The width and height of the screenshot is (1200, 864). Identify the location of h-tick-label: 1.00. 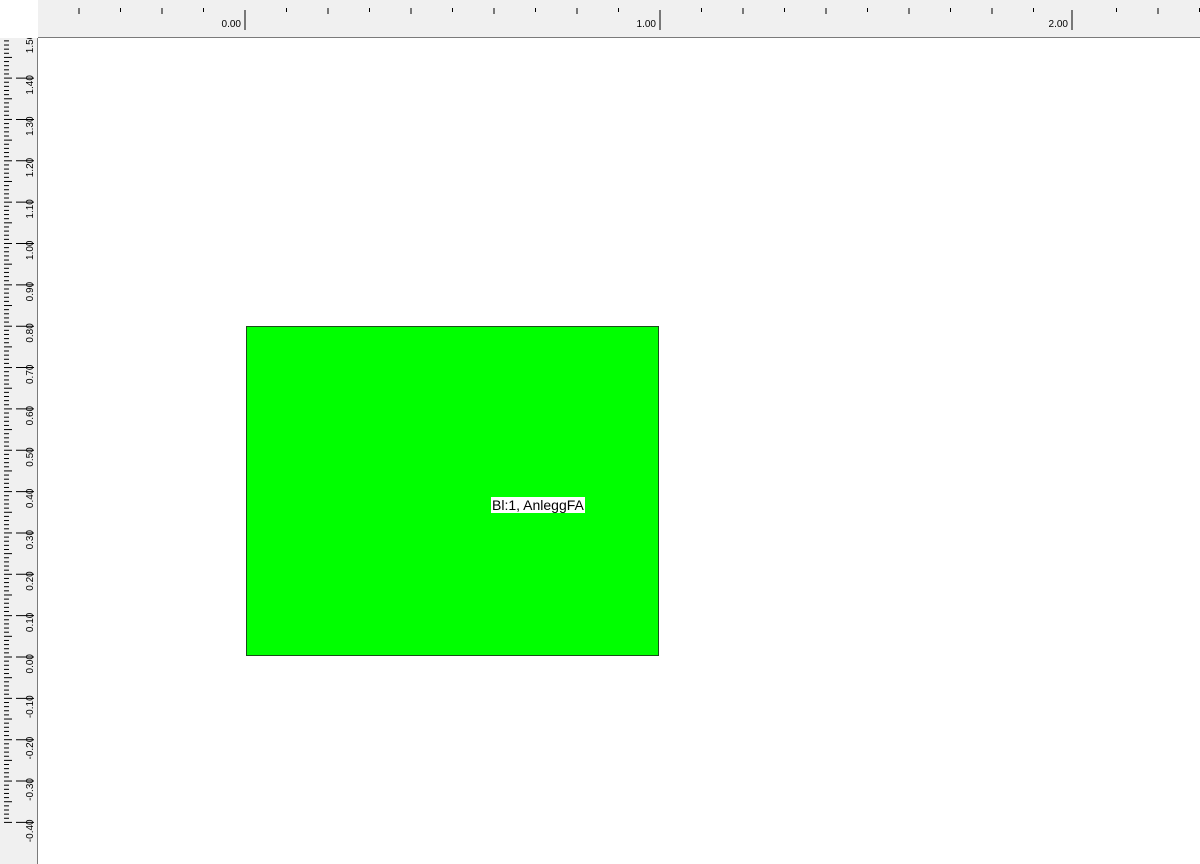
(647, 24).